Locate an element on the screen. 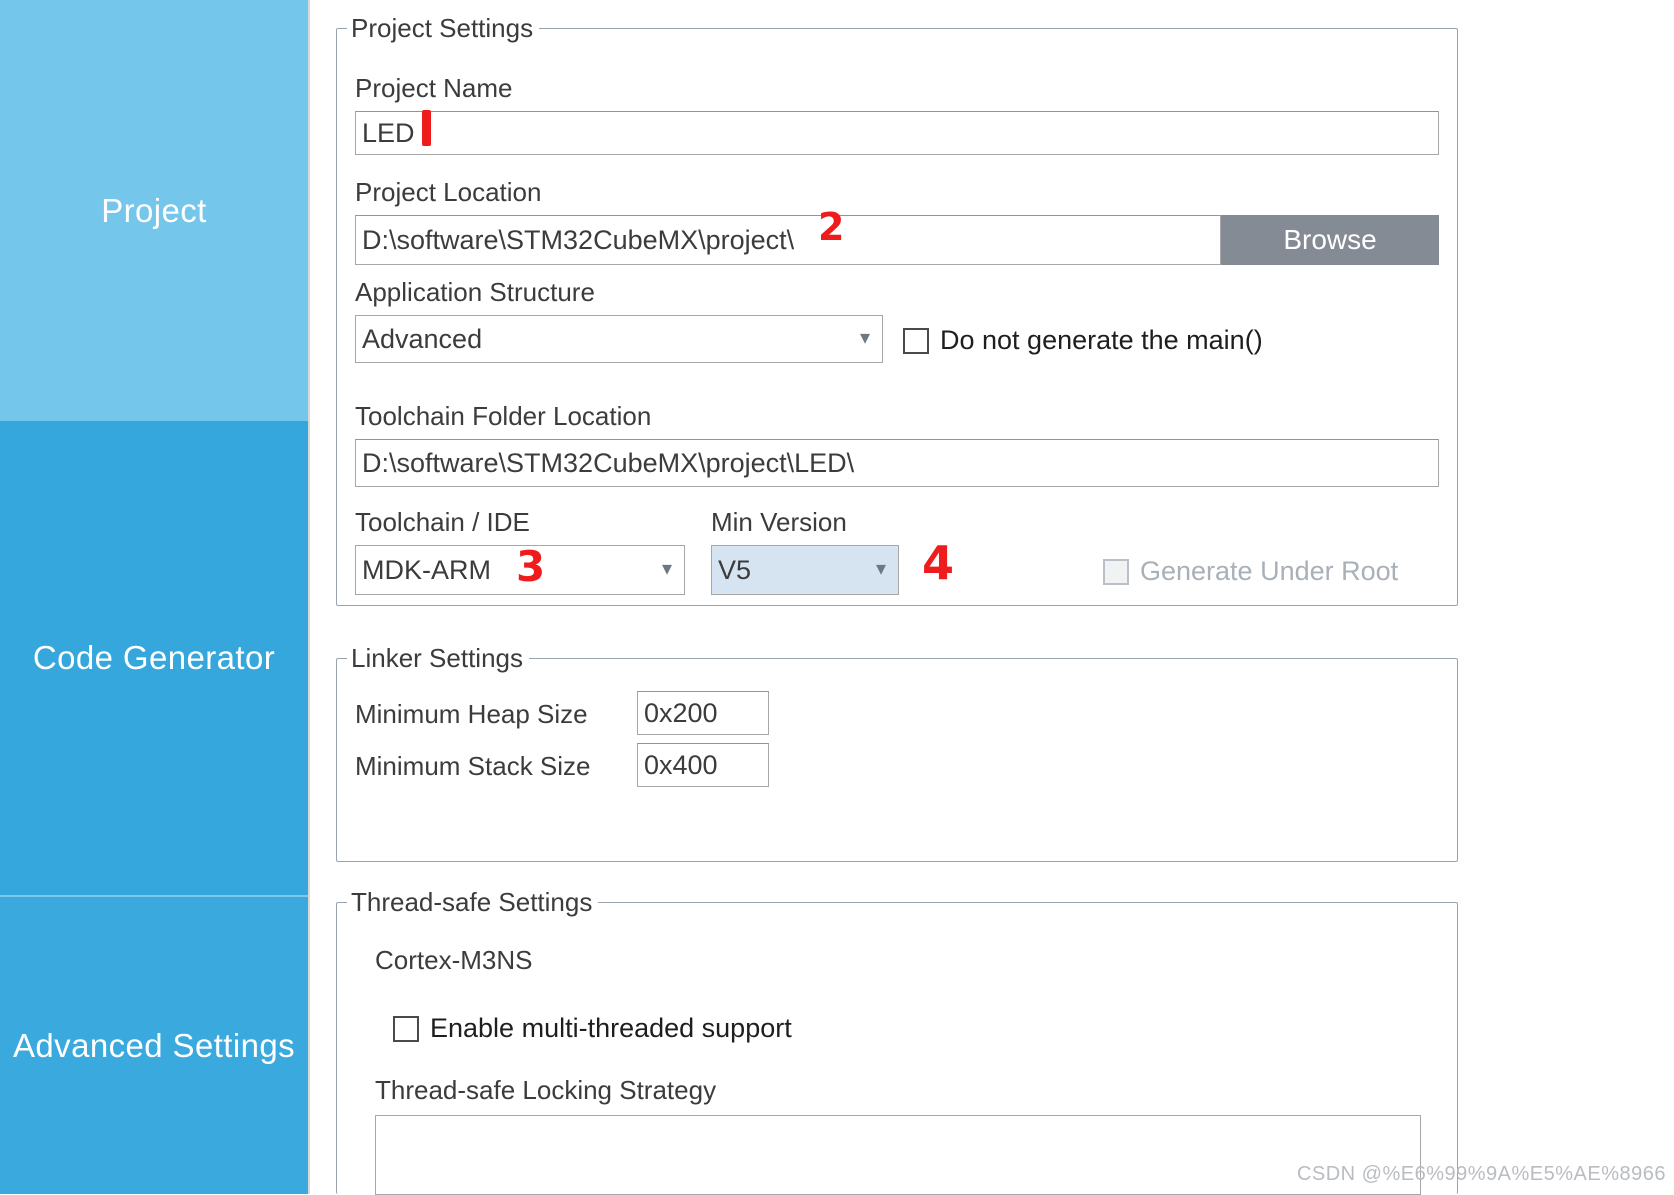  annotation-mark-4: 4 is located at coordinates (938, 563).